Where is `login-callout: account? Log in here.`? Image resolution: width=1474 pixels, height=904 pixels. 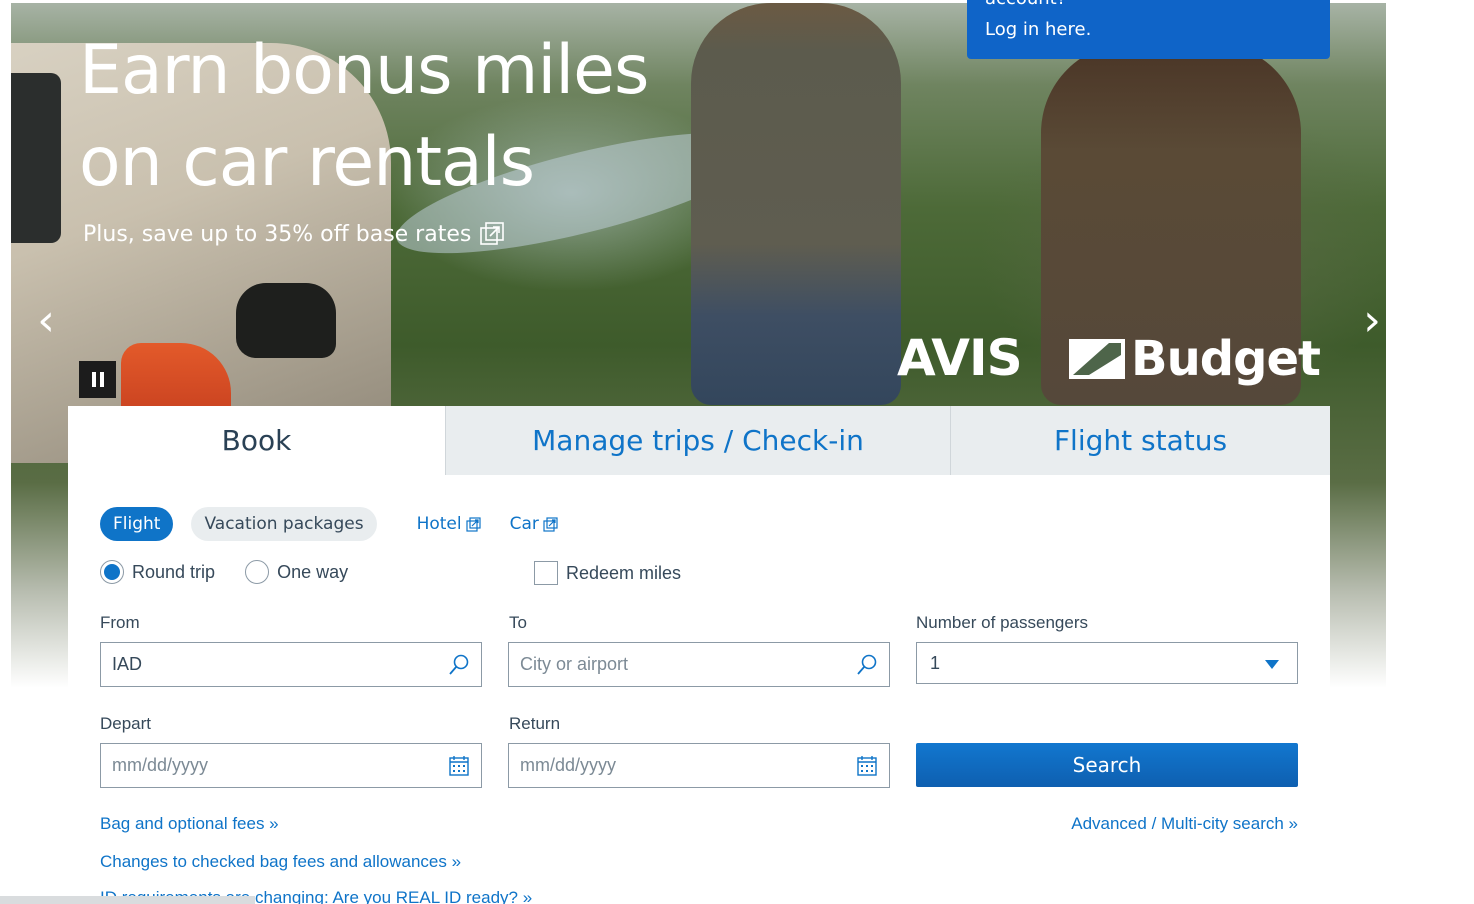
login-callout: account? Log in here. is located at coordinates (1148, 29).